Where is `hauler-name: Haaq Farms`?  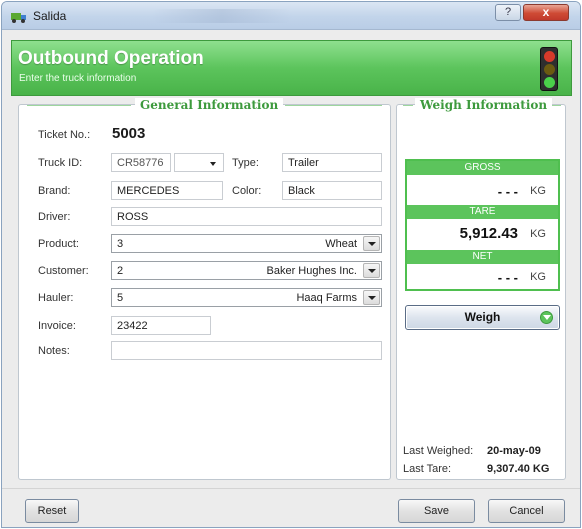 hauler-name: Haaq Farms is located at coordinates (326, 298).